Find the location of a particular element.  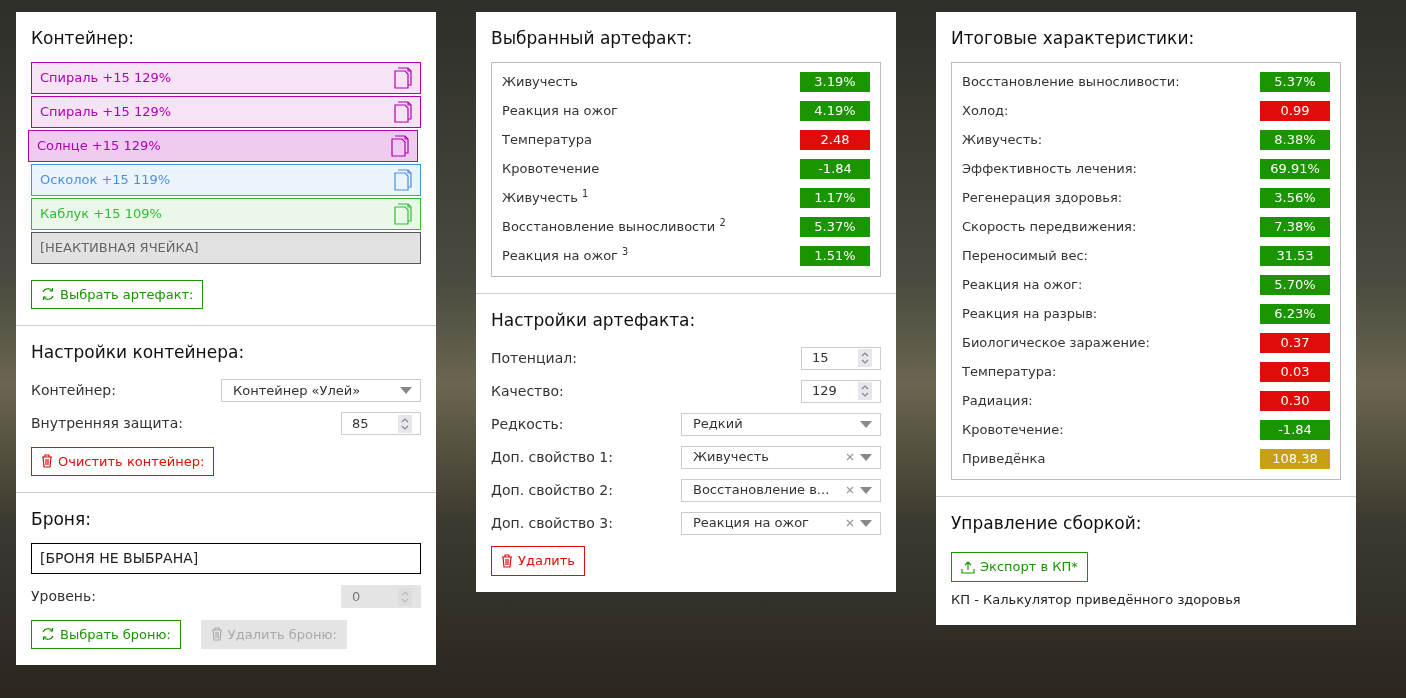

select-button: Выбрать артефакт: is located at coordinates (117, 294).